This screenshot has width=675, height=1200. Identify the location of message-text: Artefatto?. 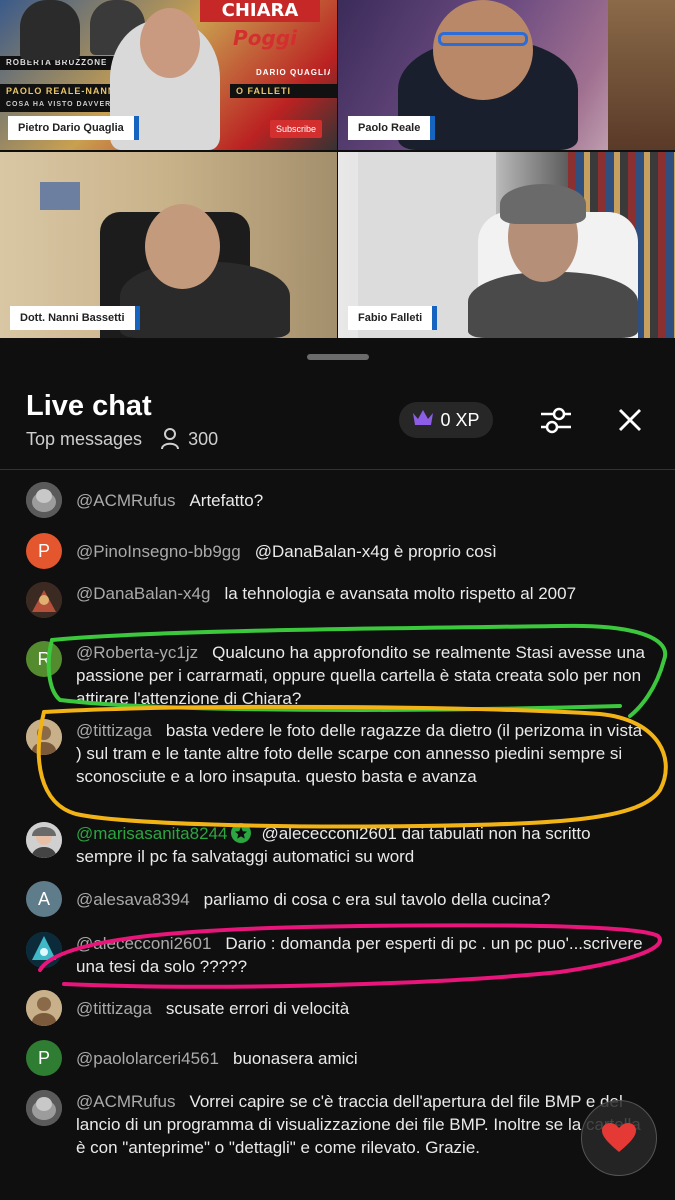
(226, 500).